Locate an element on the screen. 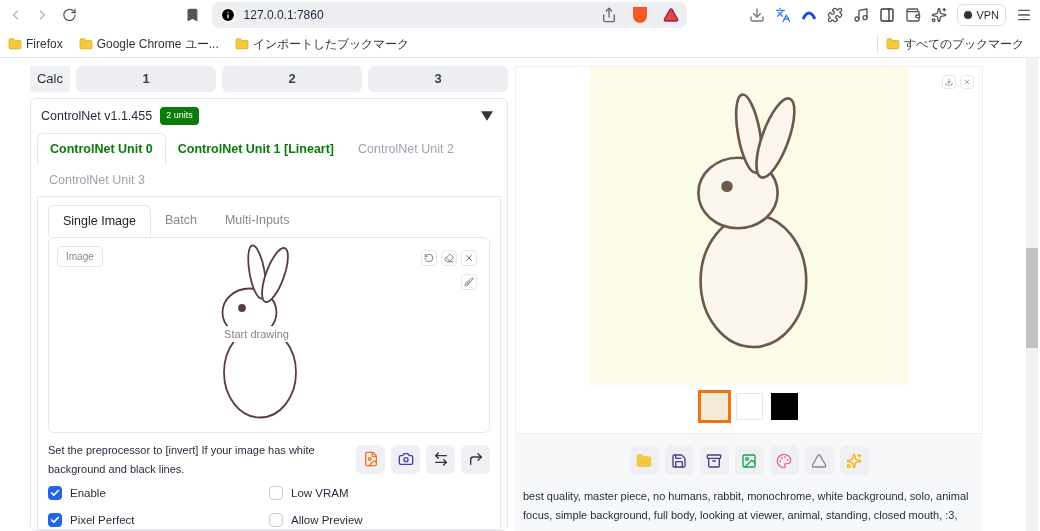  url-text: 127.0.0.1:7860 is located at coordinates (284, 15).